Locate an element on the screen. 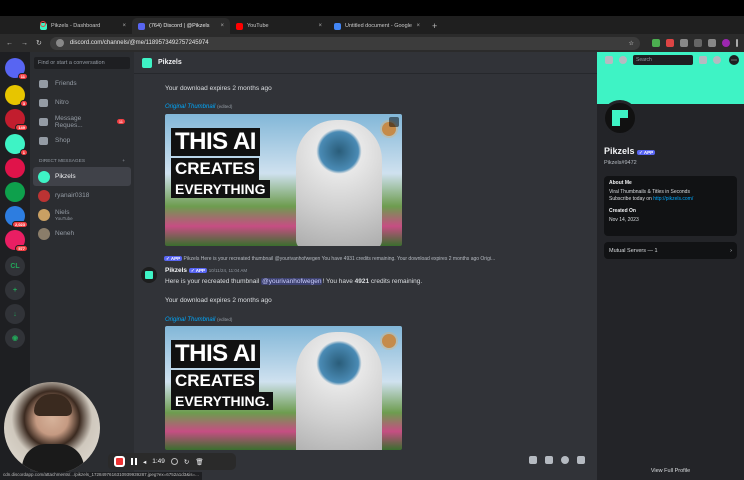 Image resolution: width=744 pixels, height=480 pixels. help-icon is located at coordinates (717, 60).